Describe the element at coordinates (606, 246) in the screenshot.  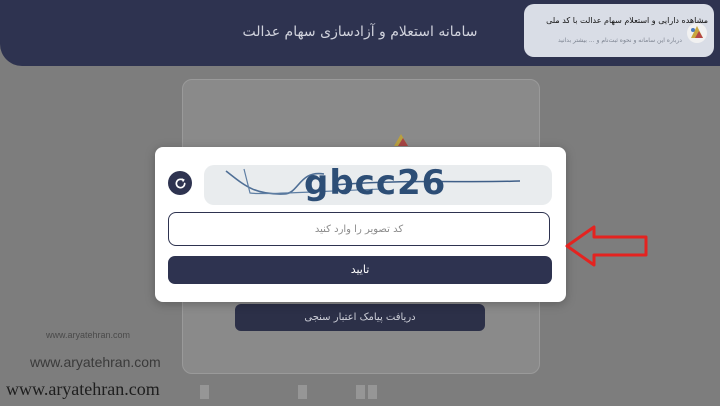
I see `red-arrow-icon` at that location.